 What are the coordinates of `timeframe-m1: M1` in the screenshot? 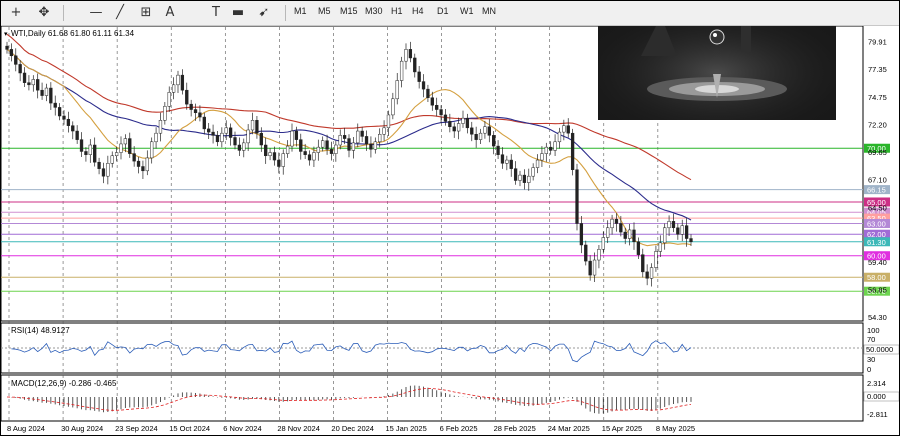 It's located at (300, 11).